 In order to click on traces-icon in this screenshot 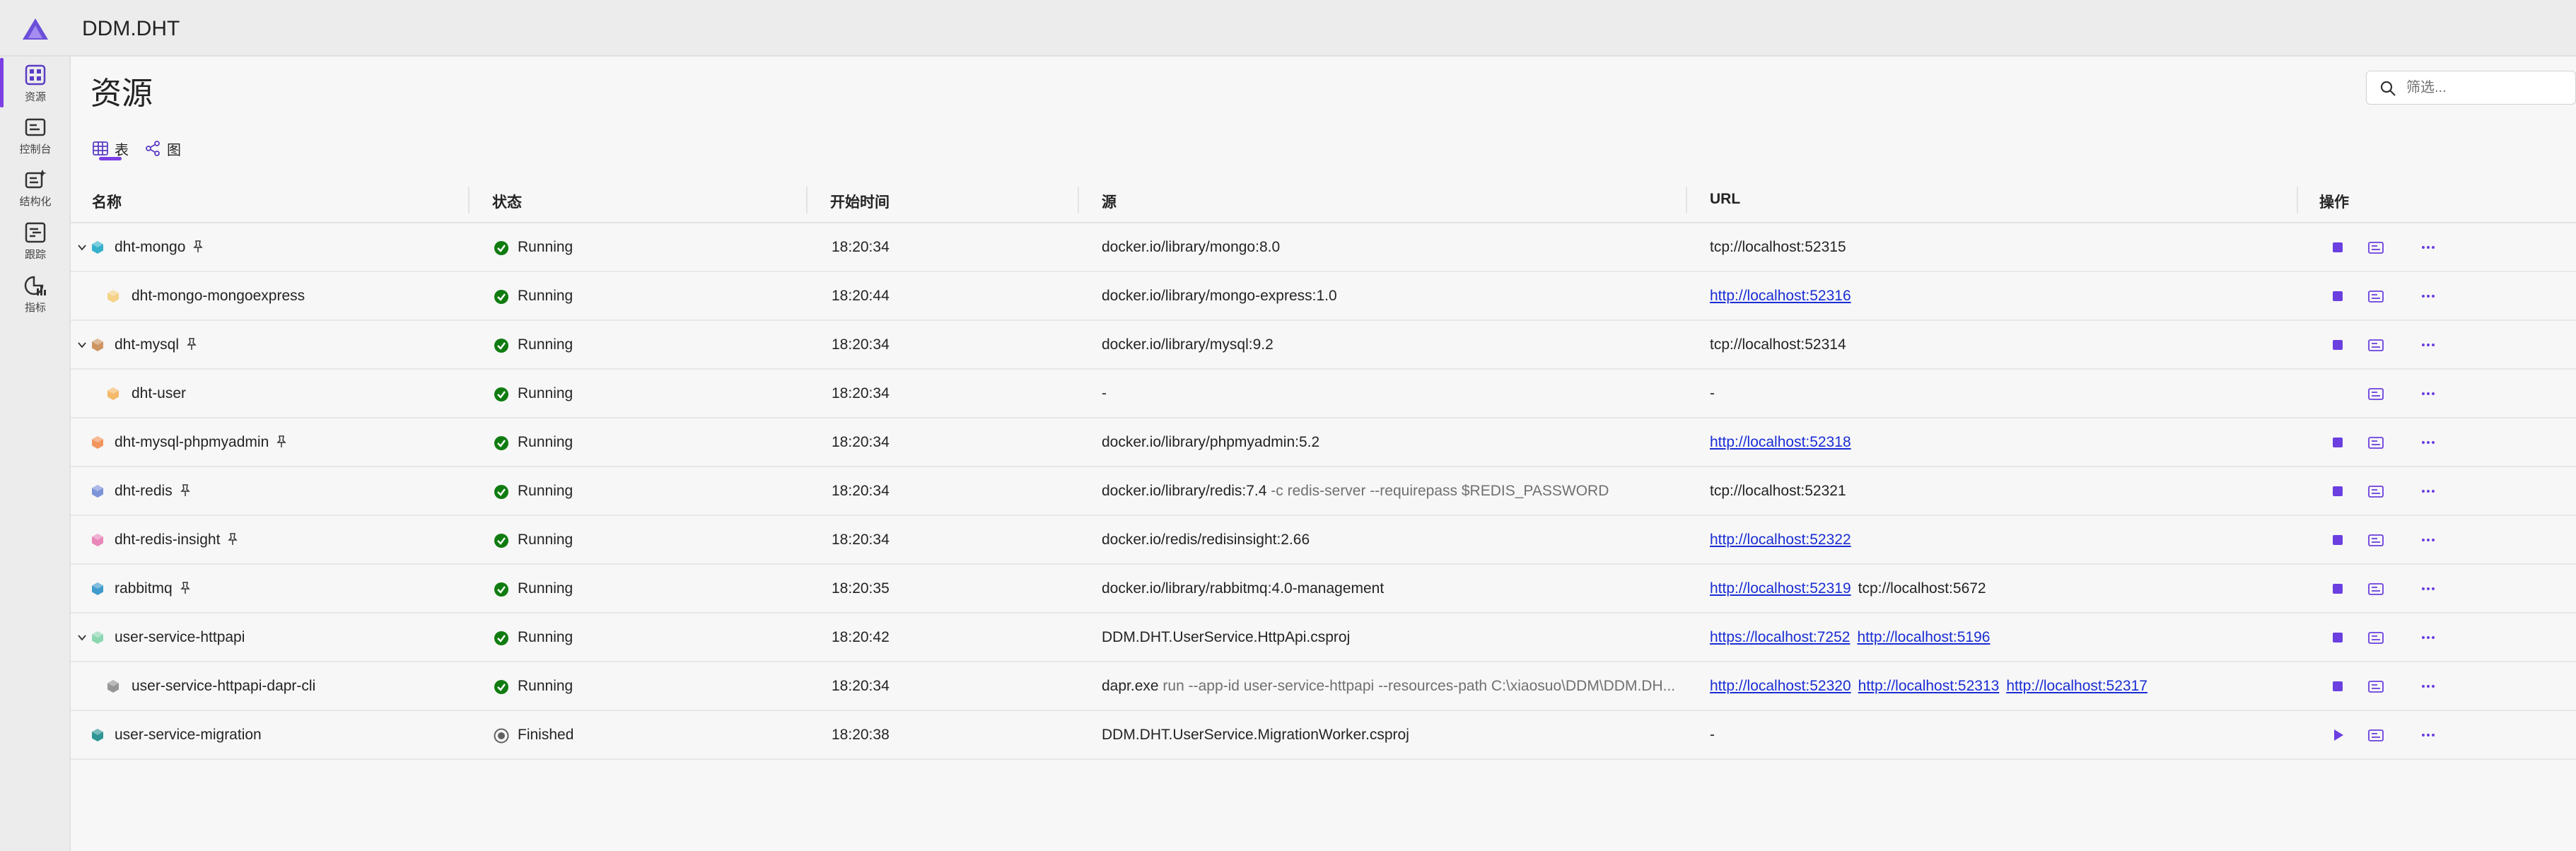, I will do `click(35, 232)`.